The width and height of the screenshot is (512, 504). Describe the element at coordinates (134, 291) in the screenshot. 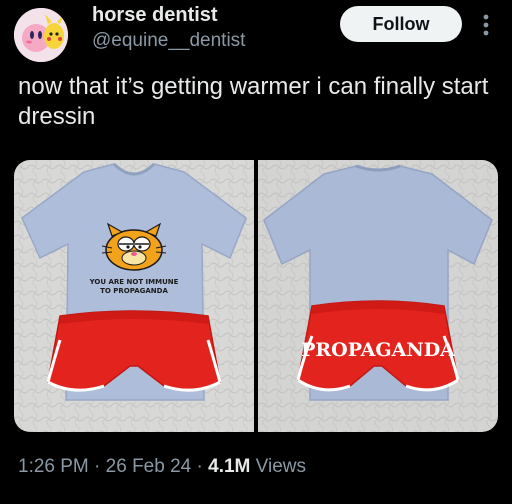

I see `shirt-text-line2: TO PROPAGANDA` at that location.